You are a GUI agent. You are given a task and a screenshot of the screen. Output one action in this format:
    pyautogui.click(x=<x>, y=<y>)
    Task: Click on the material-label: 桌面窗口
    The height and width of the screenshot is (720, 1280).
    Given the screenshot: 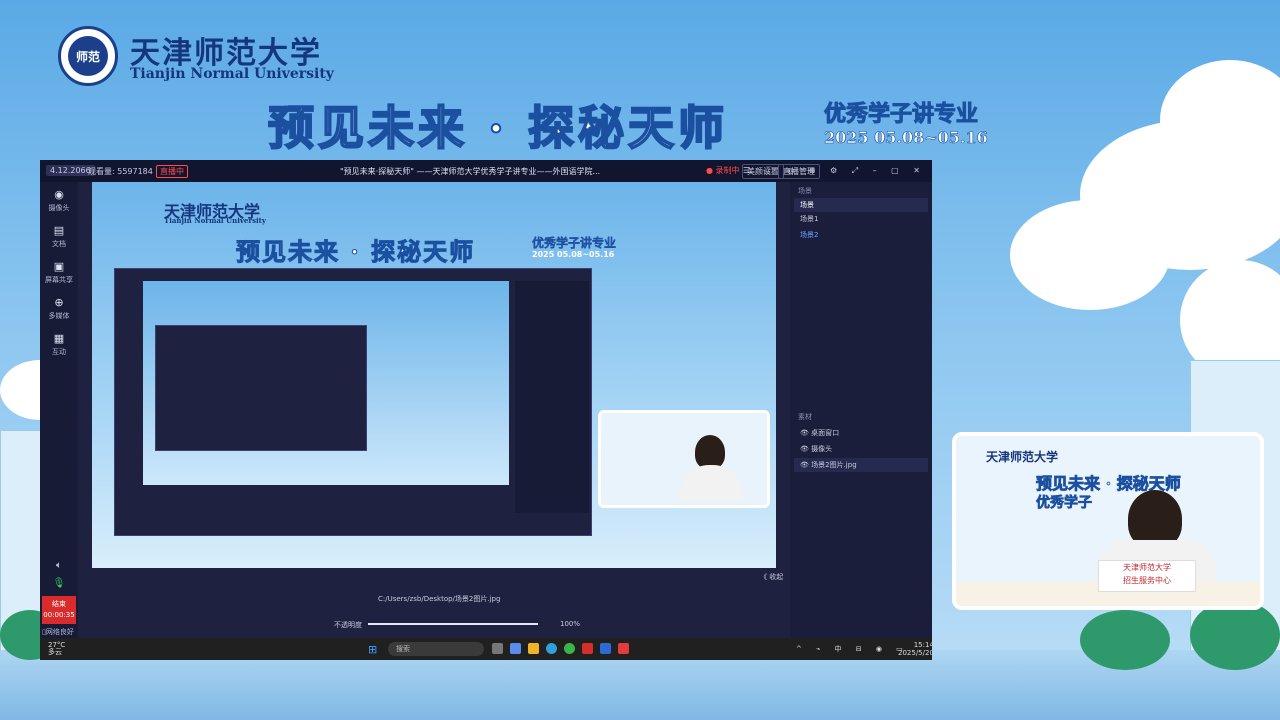 What is the action you would take?
    pyautogui.click(x=825, y=433)
    